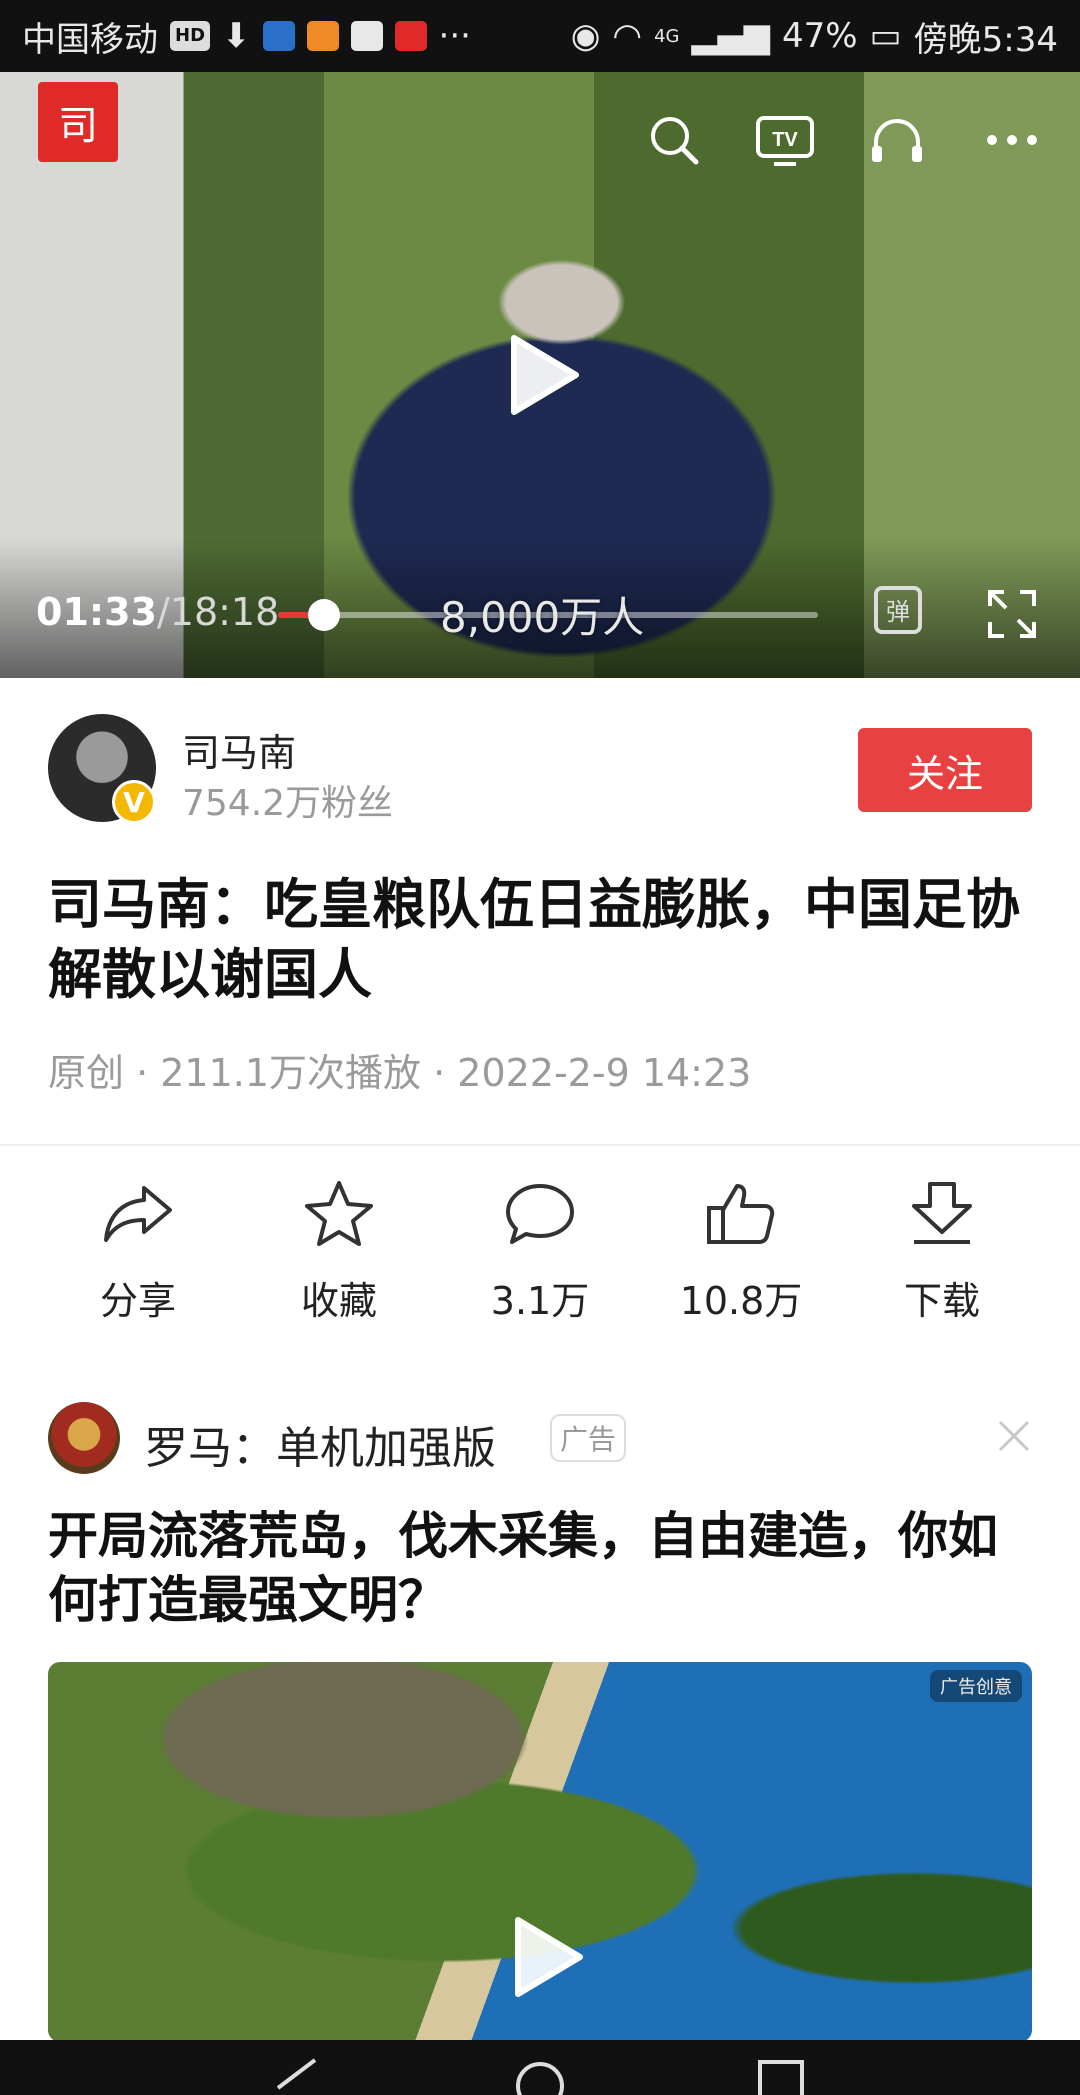  I want to click on youku-app-icon, so click(366, 36).